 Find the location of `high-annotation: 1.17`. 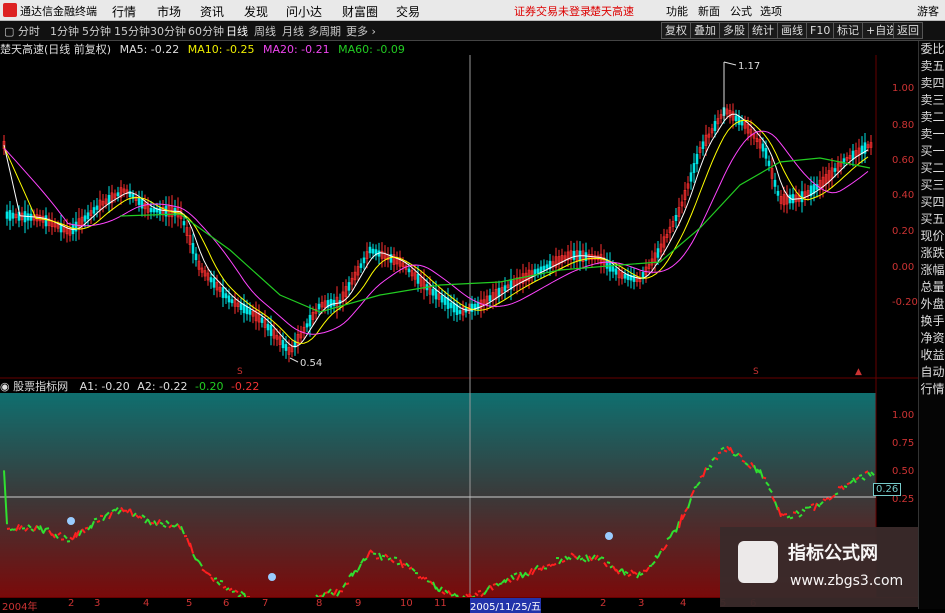

high-annotation: 1.17 is located at coordinates (749, 66).